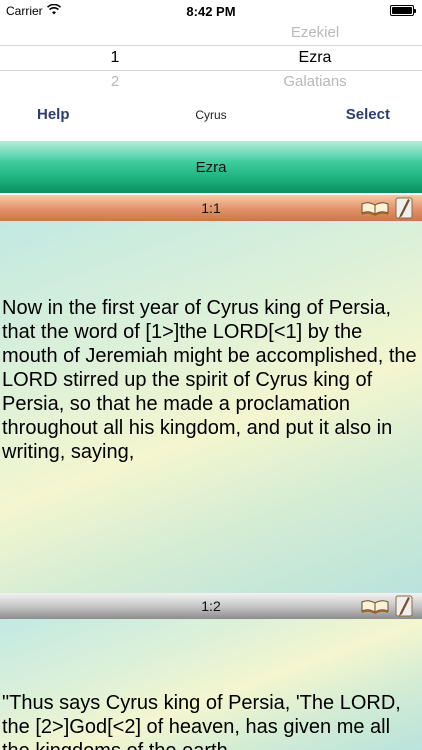 The image size is (422, 750). I want to click on picker-book: Galatians, so click(315, 81).